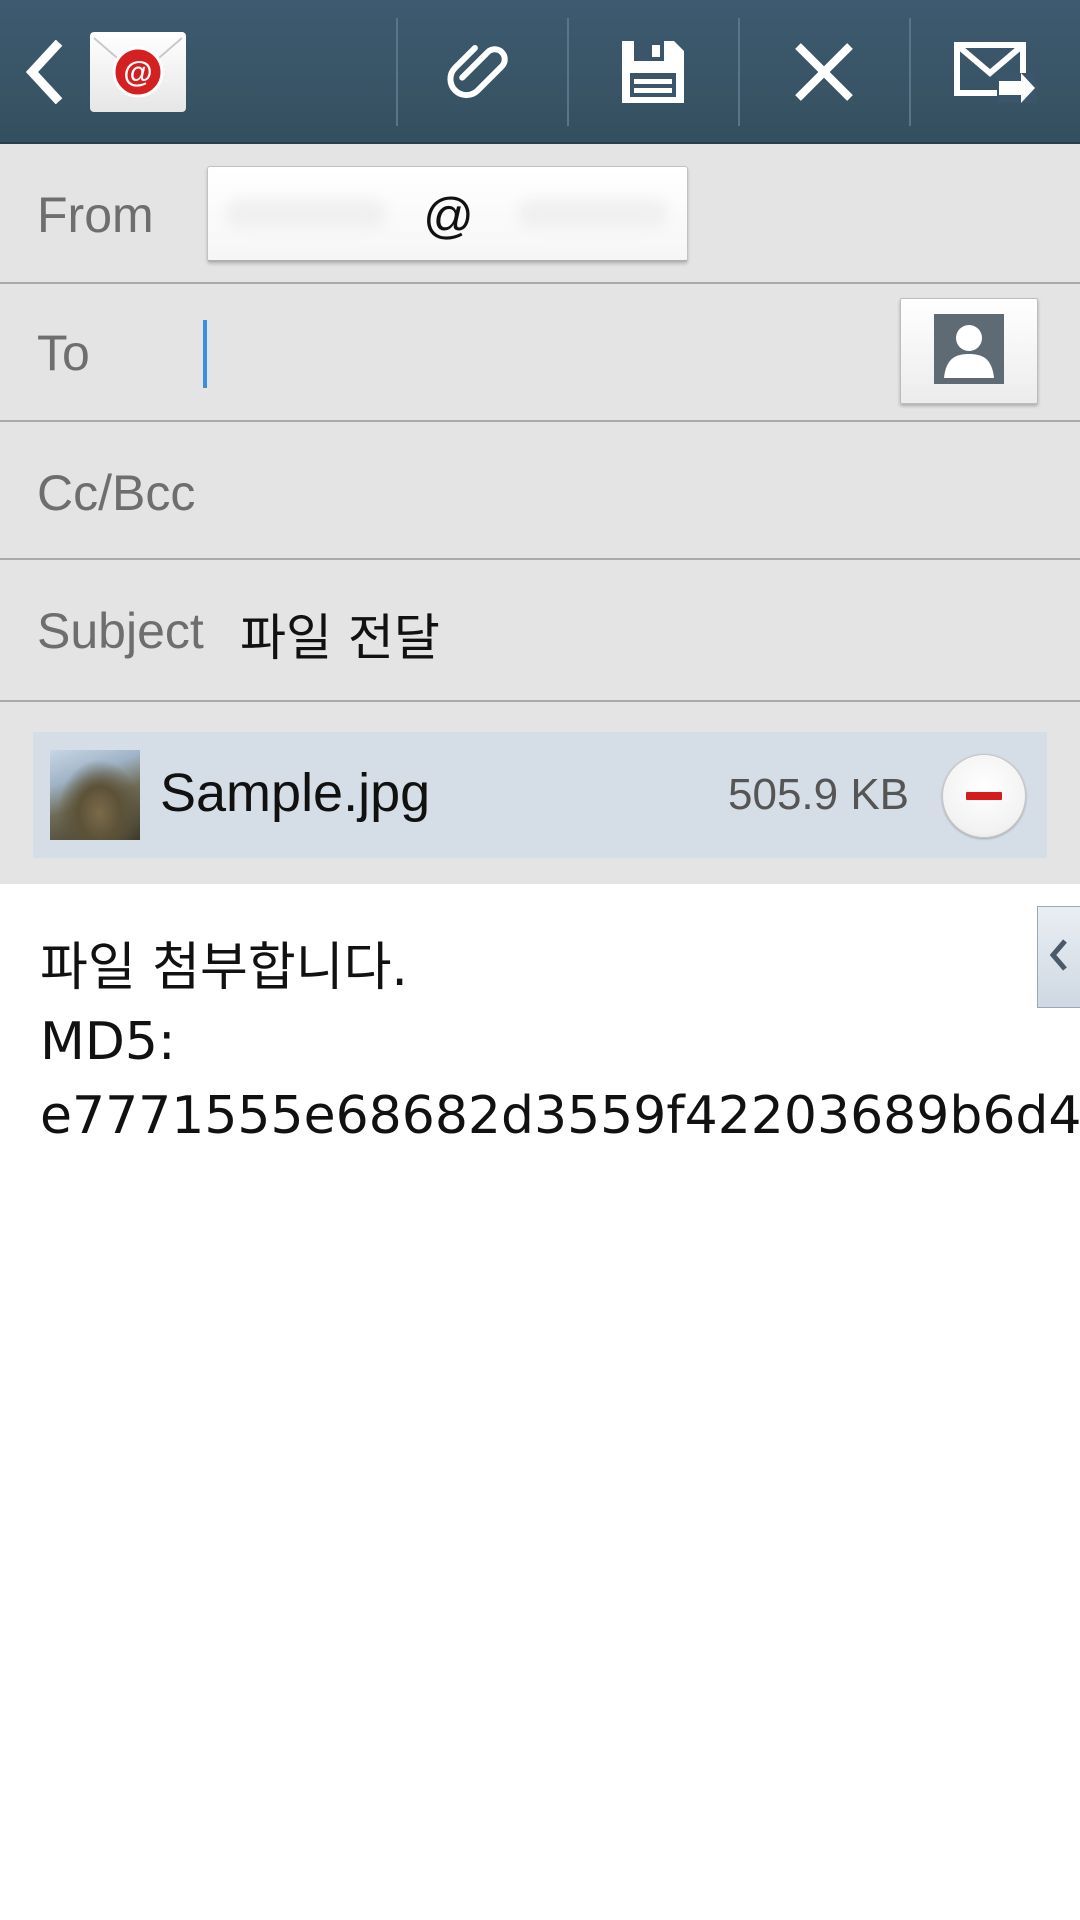 This screenshot has width=1080, height=1920. I want to click on from-account-selector: @, so click(447, 214).